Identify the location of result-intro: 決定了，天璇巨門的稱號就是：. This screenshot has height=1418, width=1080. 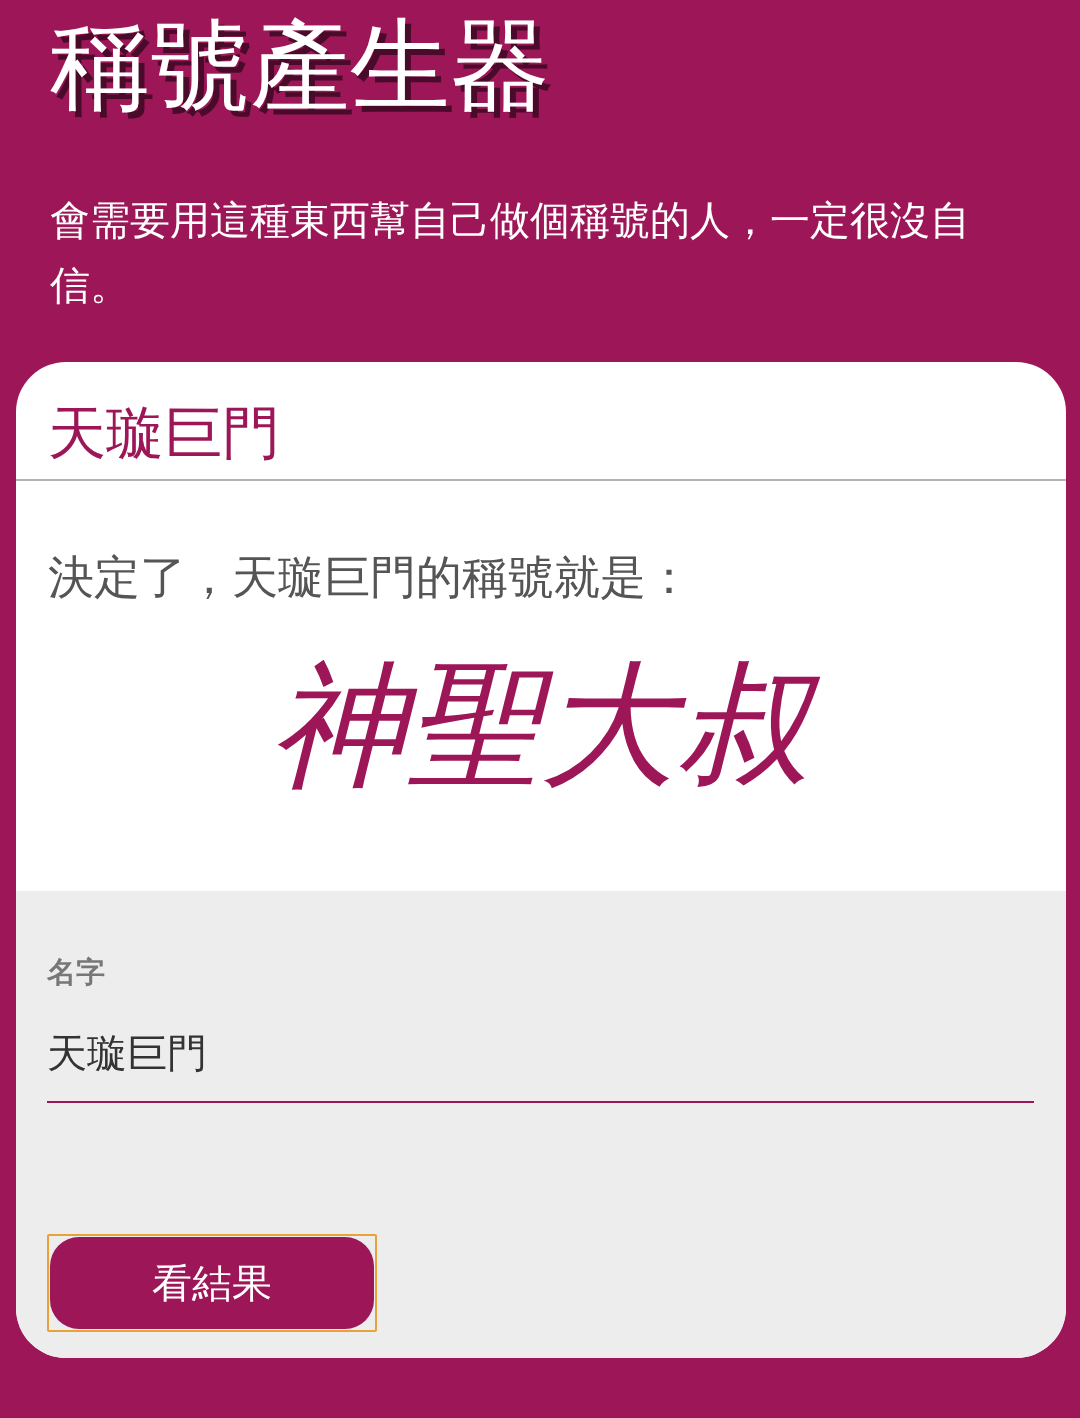
(370, 577).